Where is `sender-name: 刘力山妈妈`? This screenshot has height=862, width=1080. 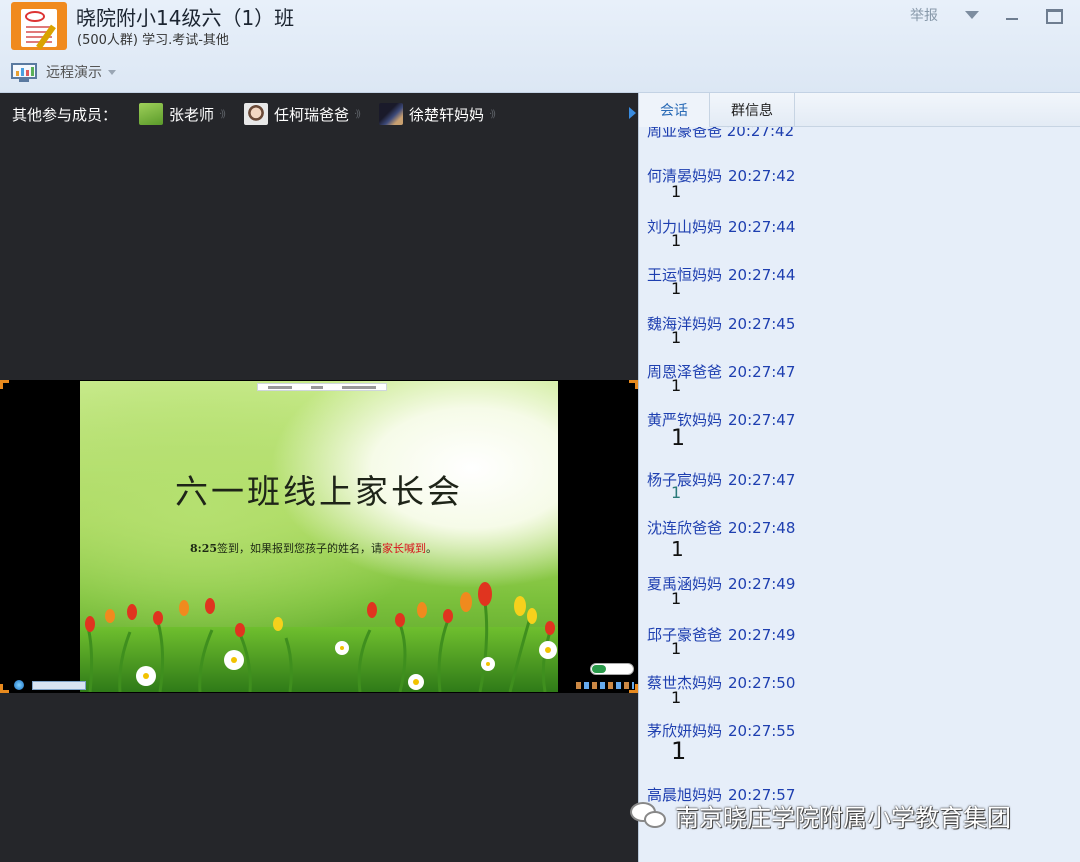
sender-name: 刘力山妈妈 is located at coordinates (684, 227).